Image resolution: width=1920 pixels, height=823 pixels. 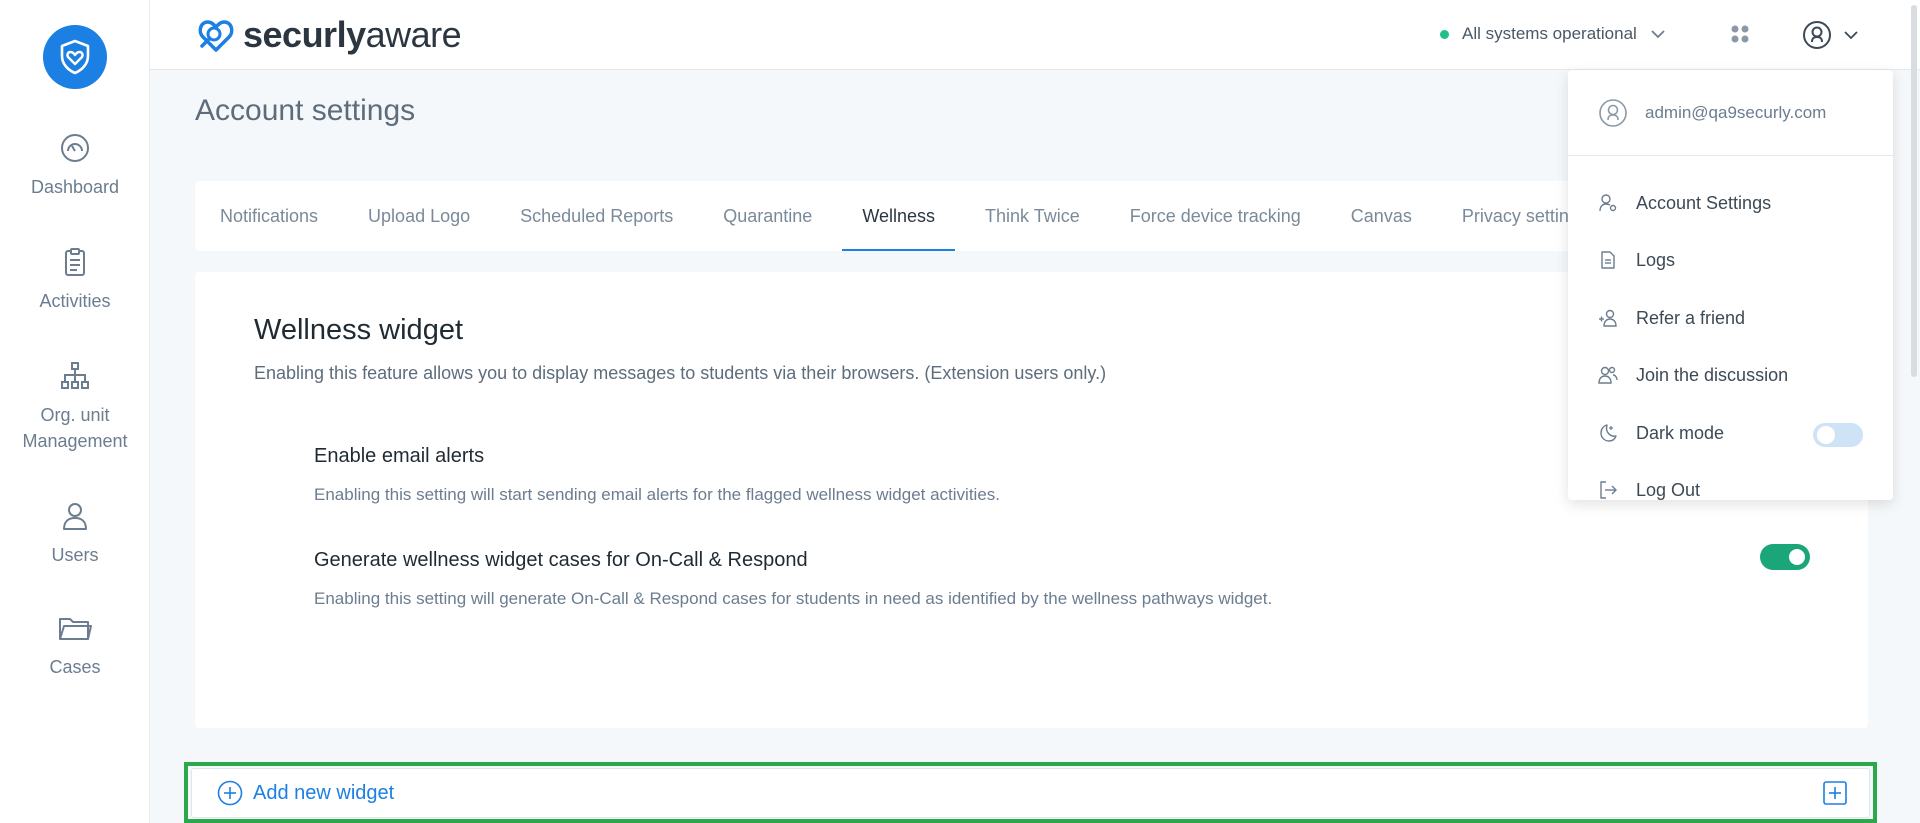 I want to click on shield-heart-icon, so click(x=75, y=57).